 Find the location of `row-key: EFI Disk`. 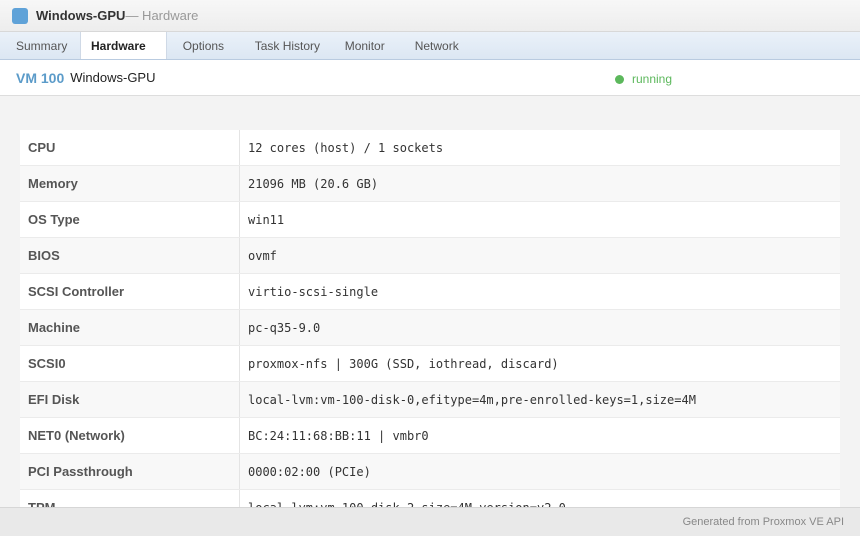

row-key: EFI Disk is located at coordinates (130, 399).